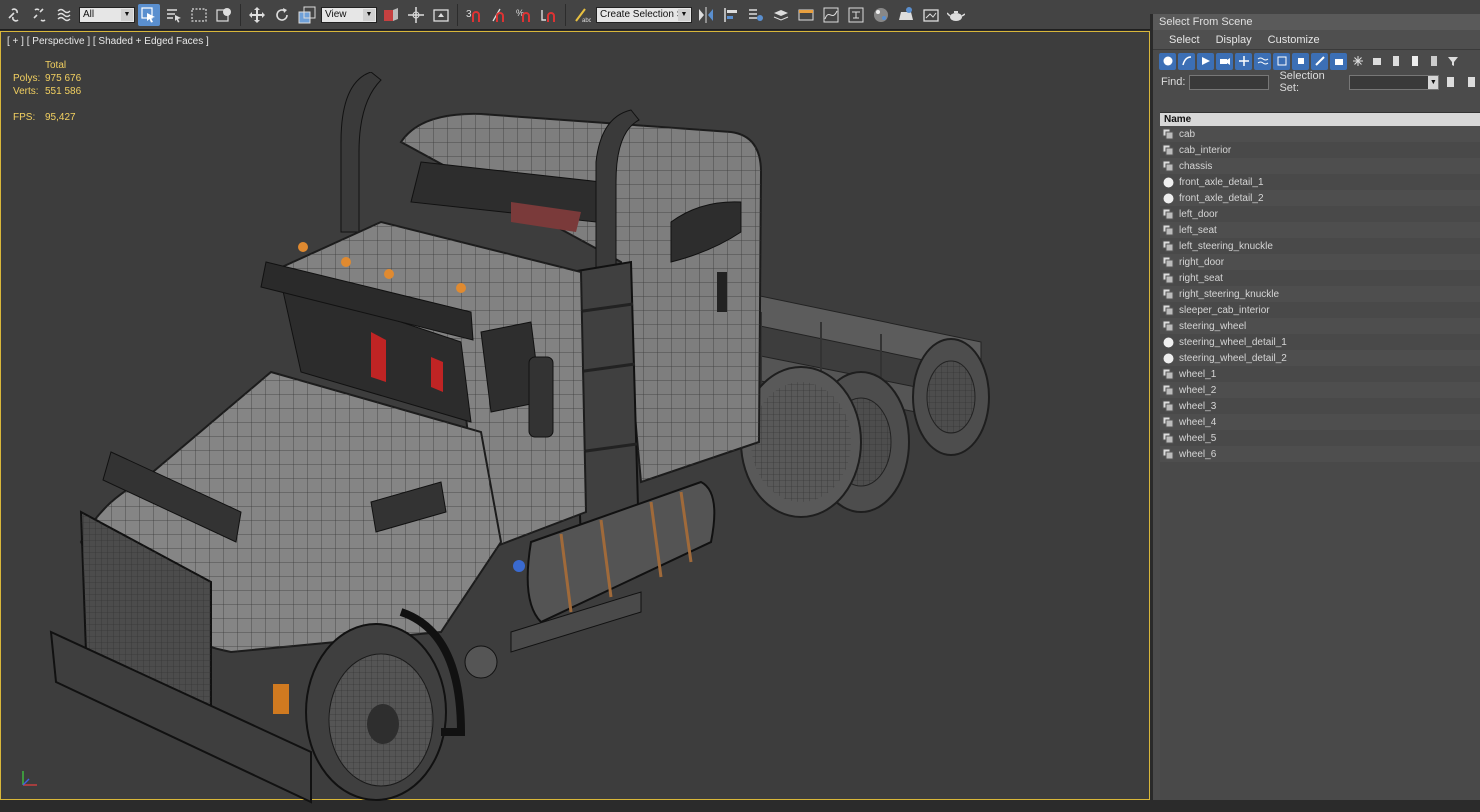 Image resolution: width=1480 pixels, height=812 pixels. I want to click on display-invert-button, so click(1433, 61).